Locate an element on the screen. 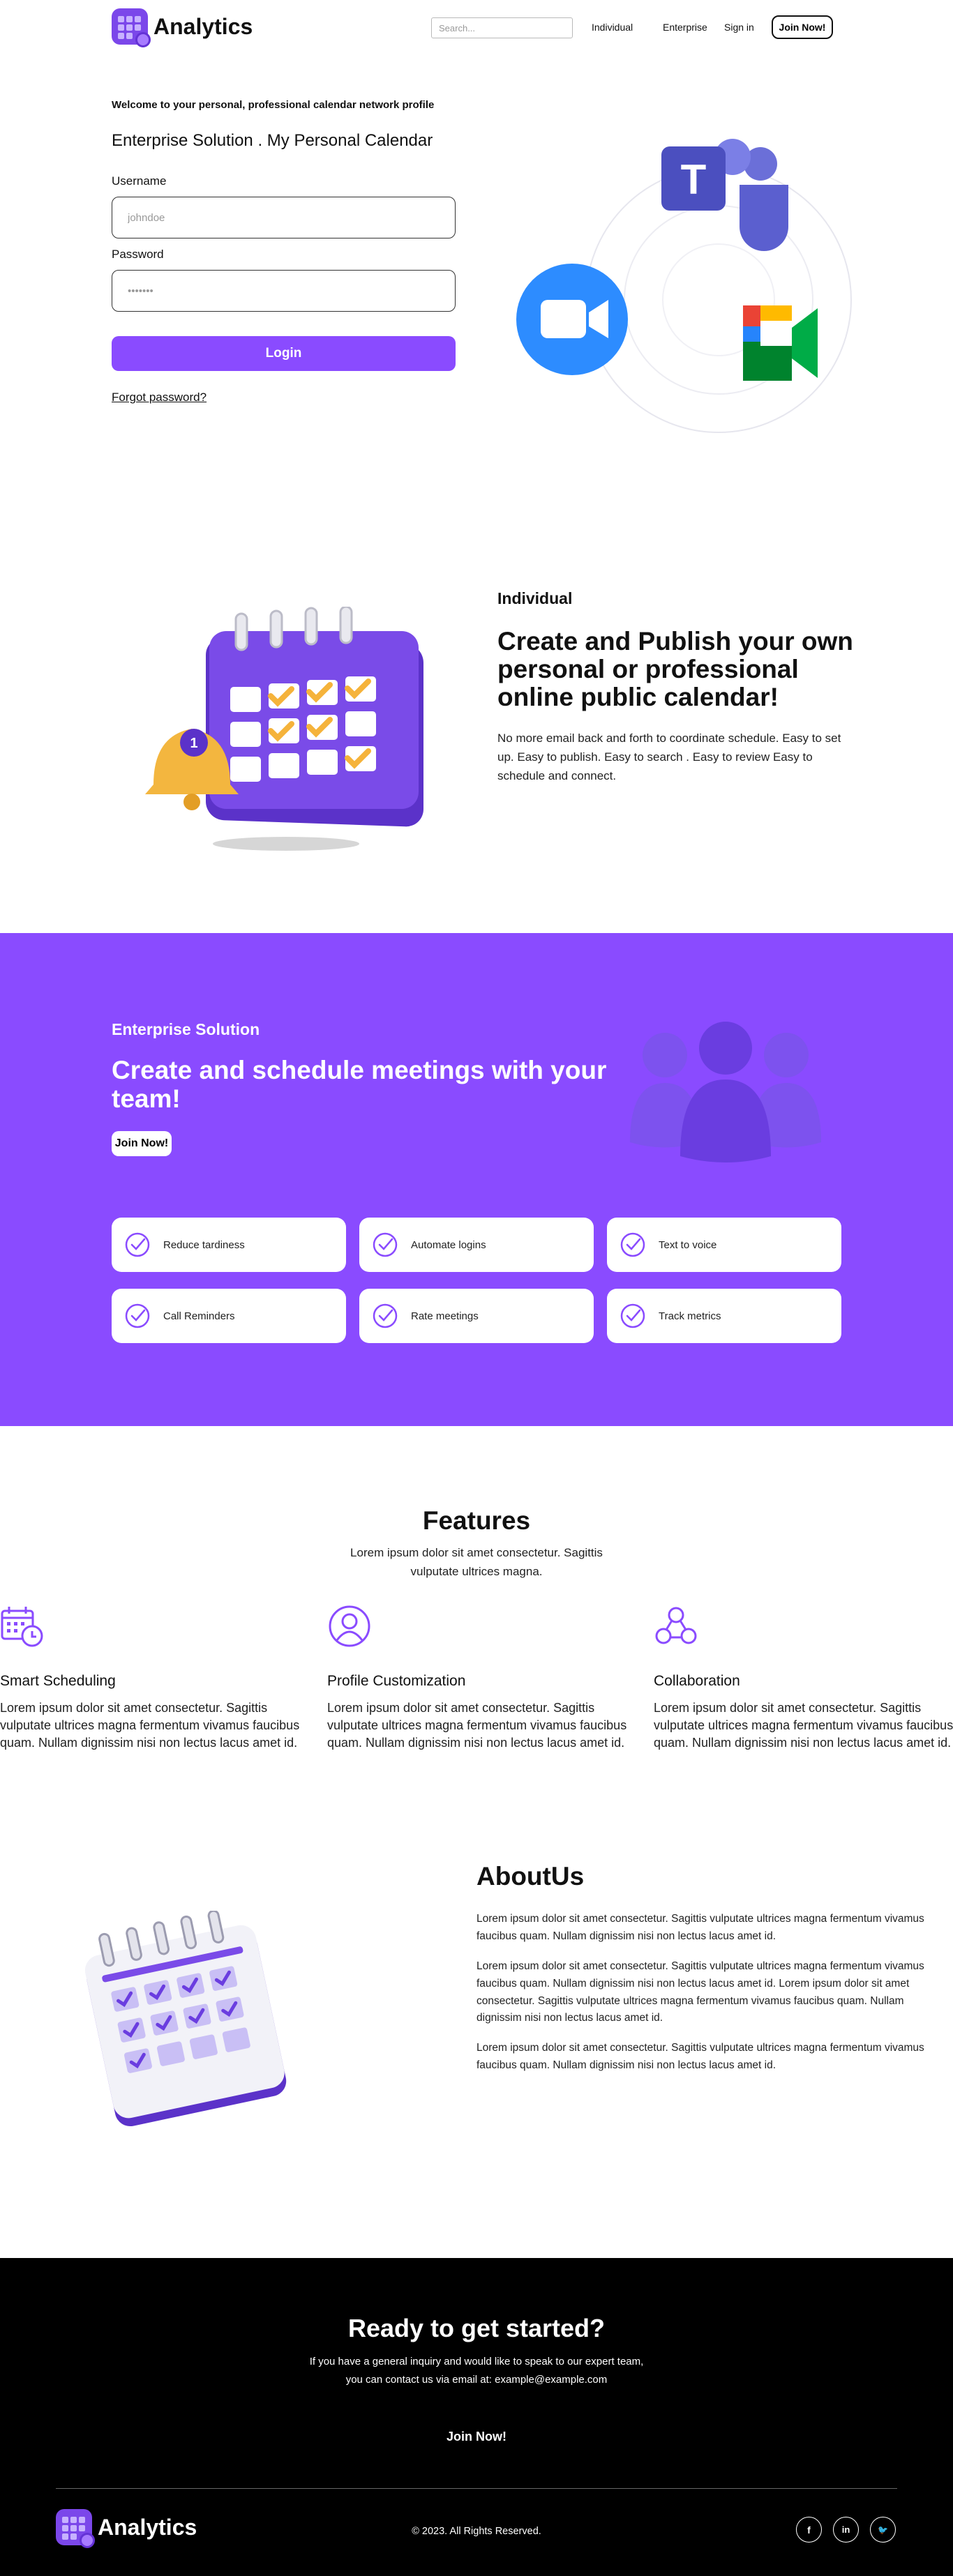 The width and height of the screenshot is (953, 2576). teams-icon: T is located at coordinates (724, 195).